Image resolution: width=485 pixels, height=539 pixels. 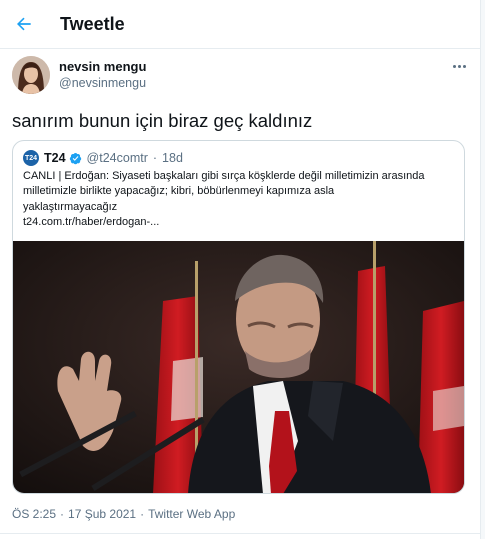 I want to click on quoted-tweet-header: T24 T24 @t24comtr · 18d, so click(x=103, y=158).